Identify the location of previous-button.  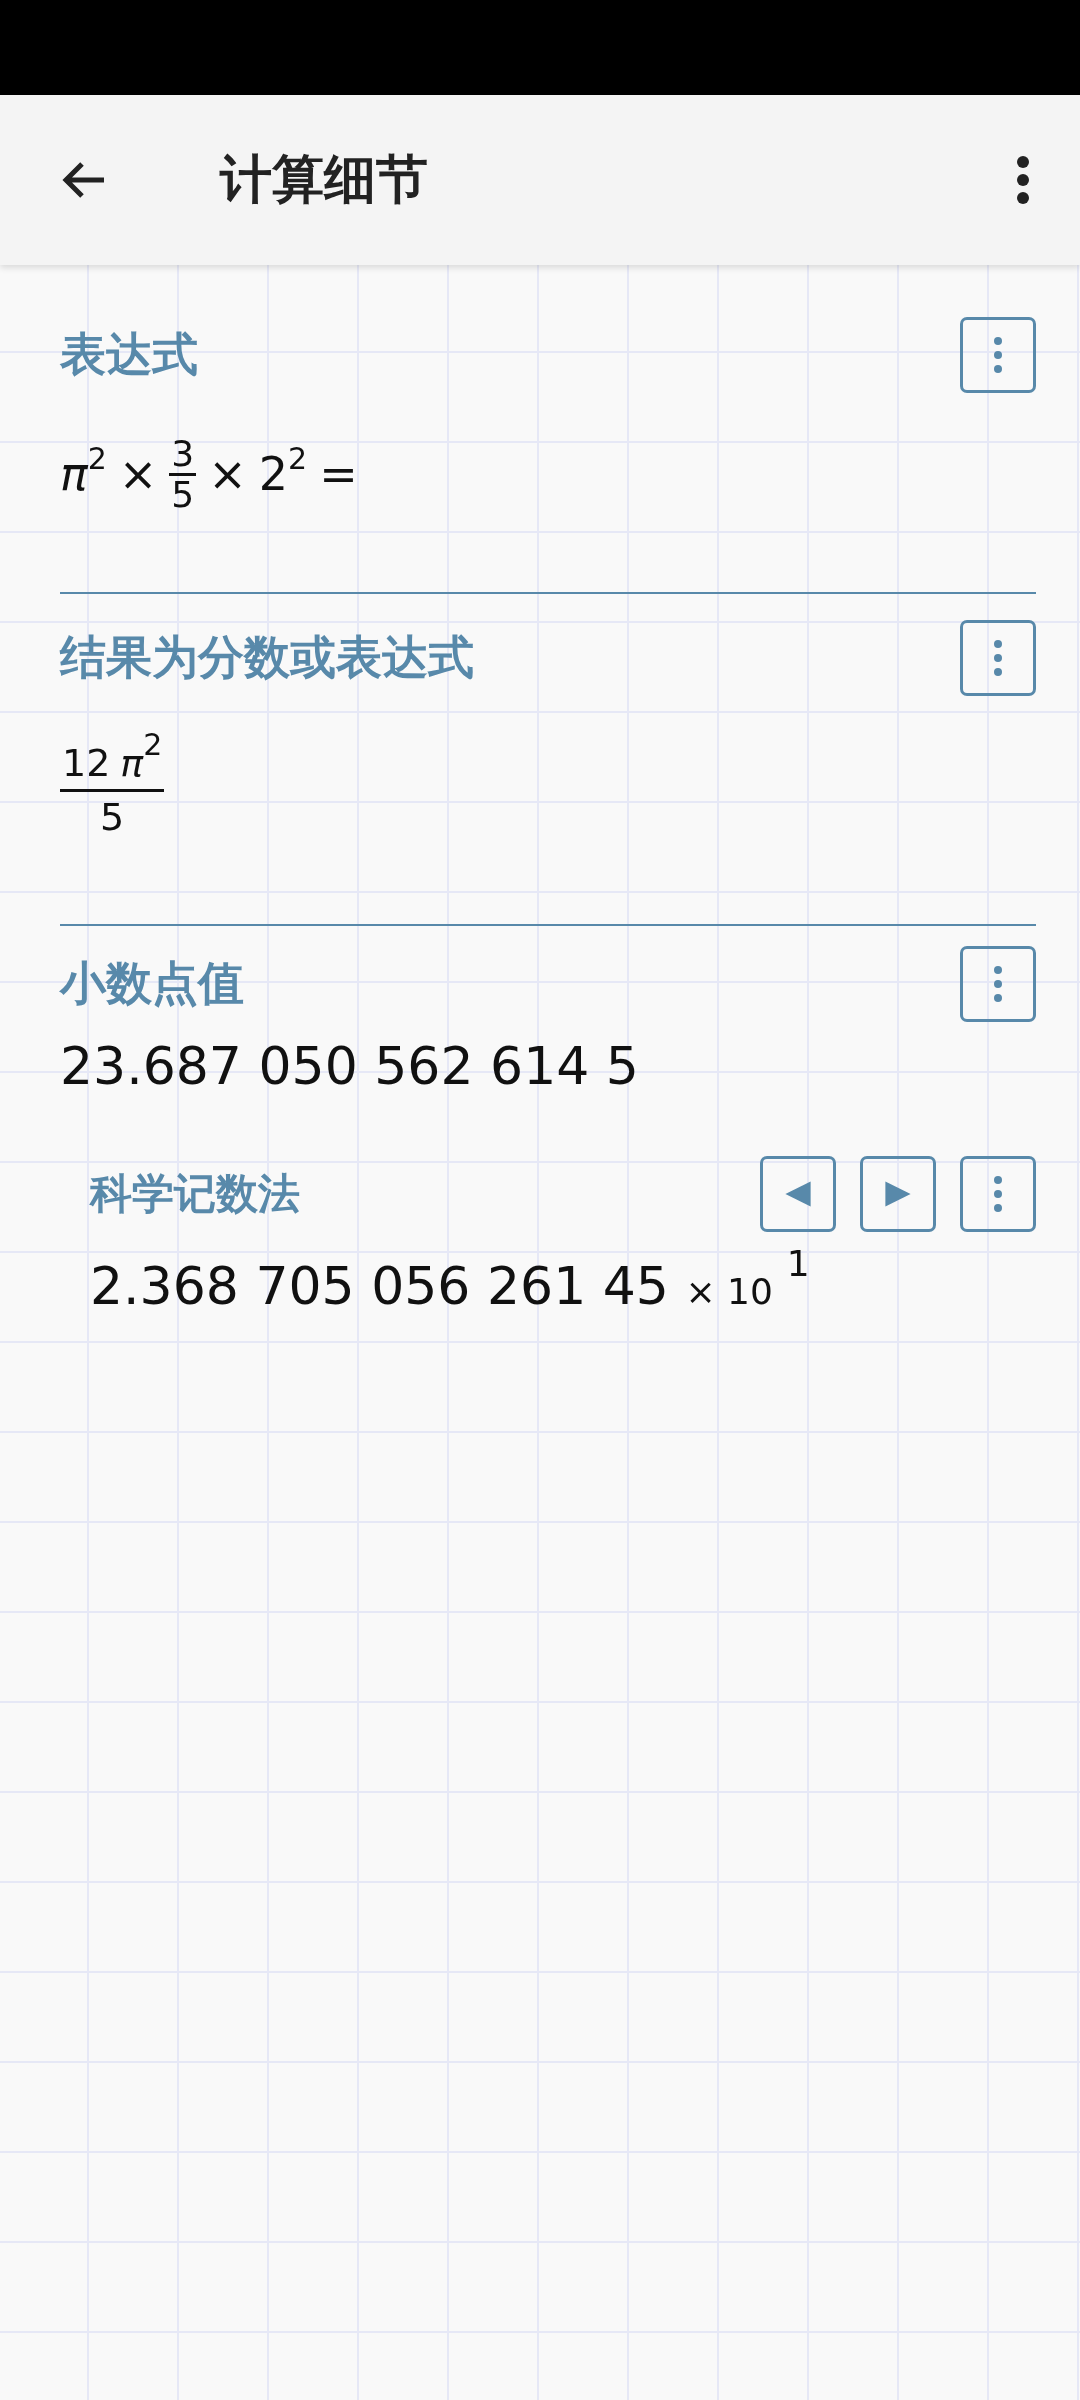
(798, 1194).